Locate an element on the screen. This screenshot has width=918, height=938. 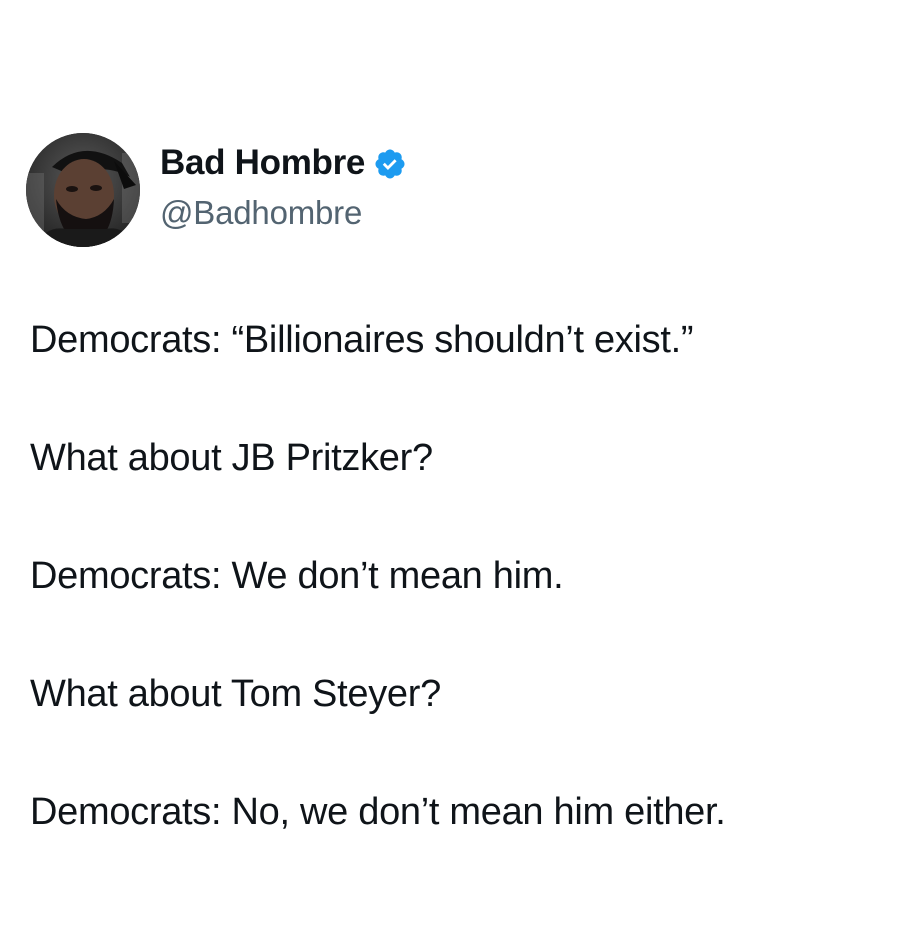
user-handle: @Badhombre is located at coordinates (283, 213).